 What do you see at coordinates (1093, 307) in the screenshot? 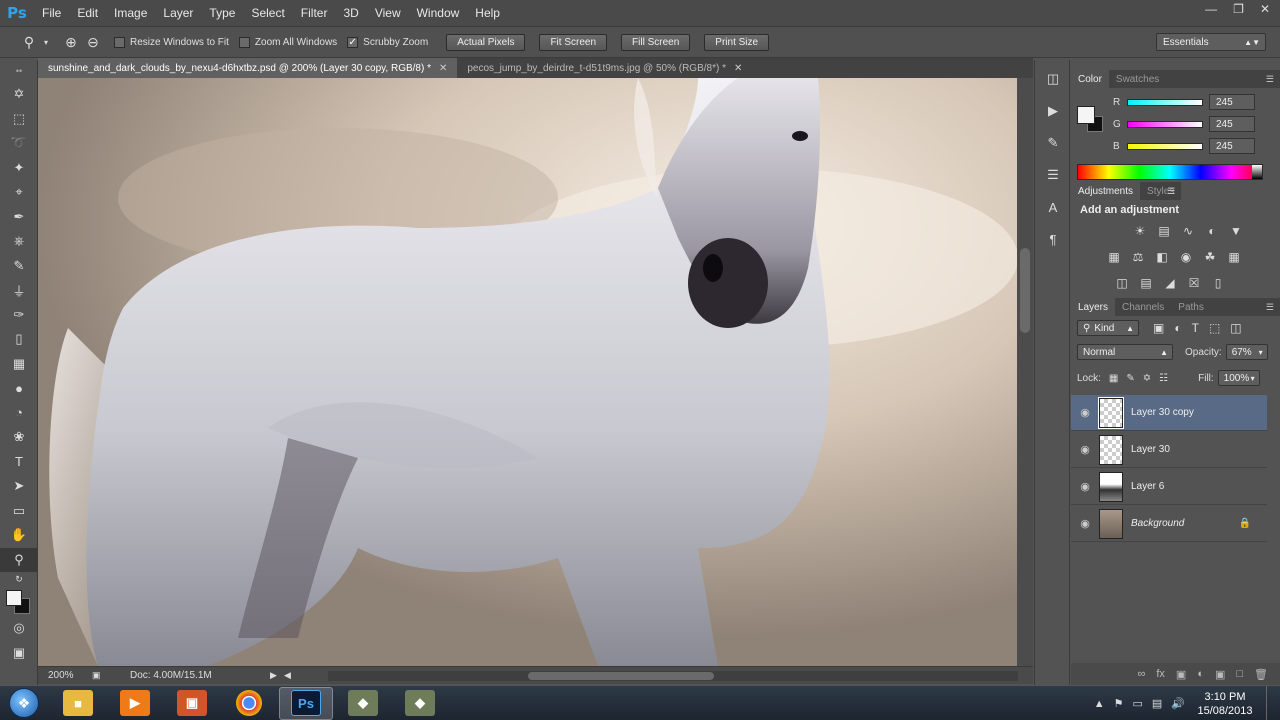
I see `tab-layers: Layers` at bounding box center [1093, 307].